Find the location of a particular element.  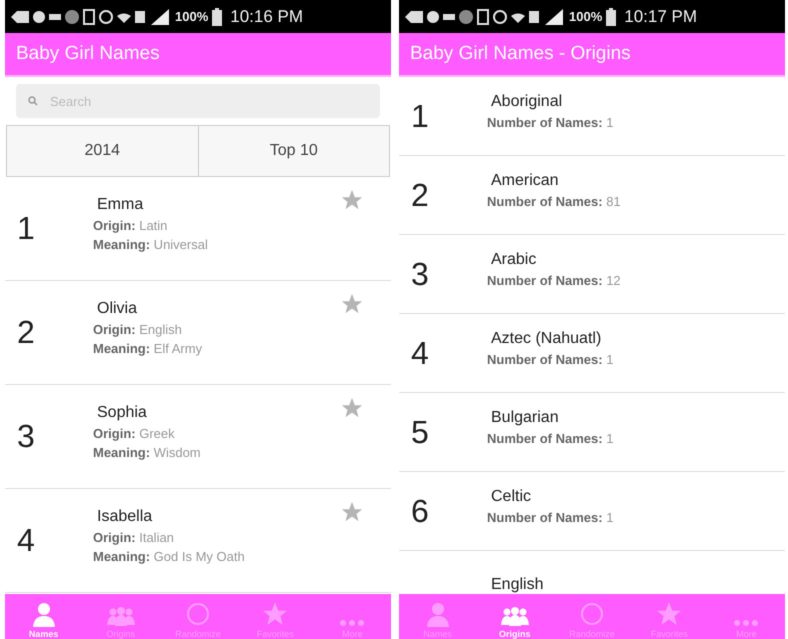

origin-title: Aboriginal is located at coordinates (550, 101).